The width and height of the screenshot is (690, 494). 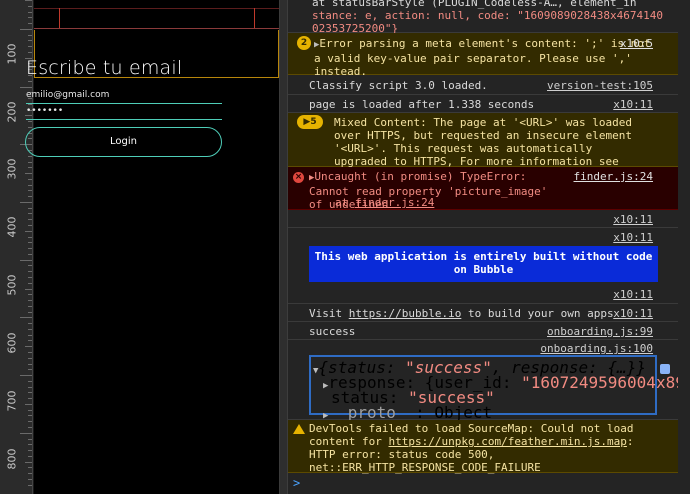 I want to click on repeat-count-badge: ▶5, so click(x=310, y=122).